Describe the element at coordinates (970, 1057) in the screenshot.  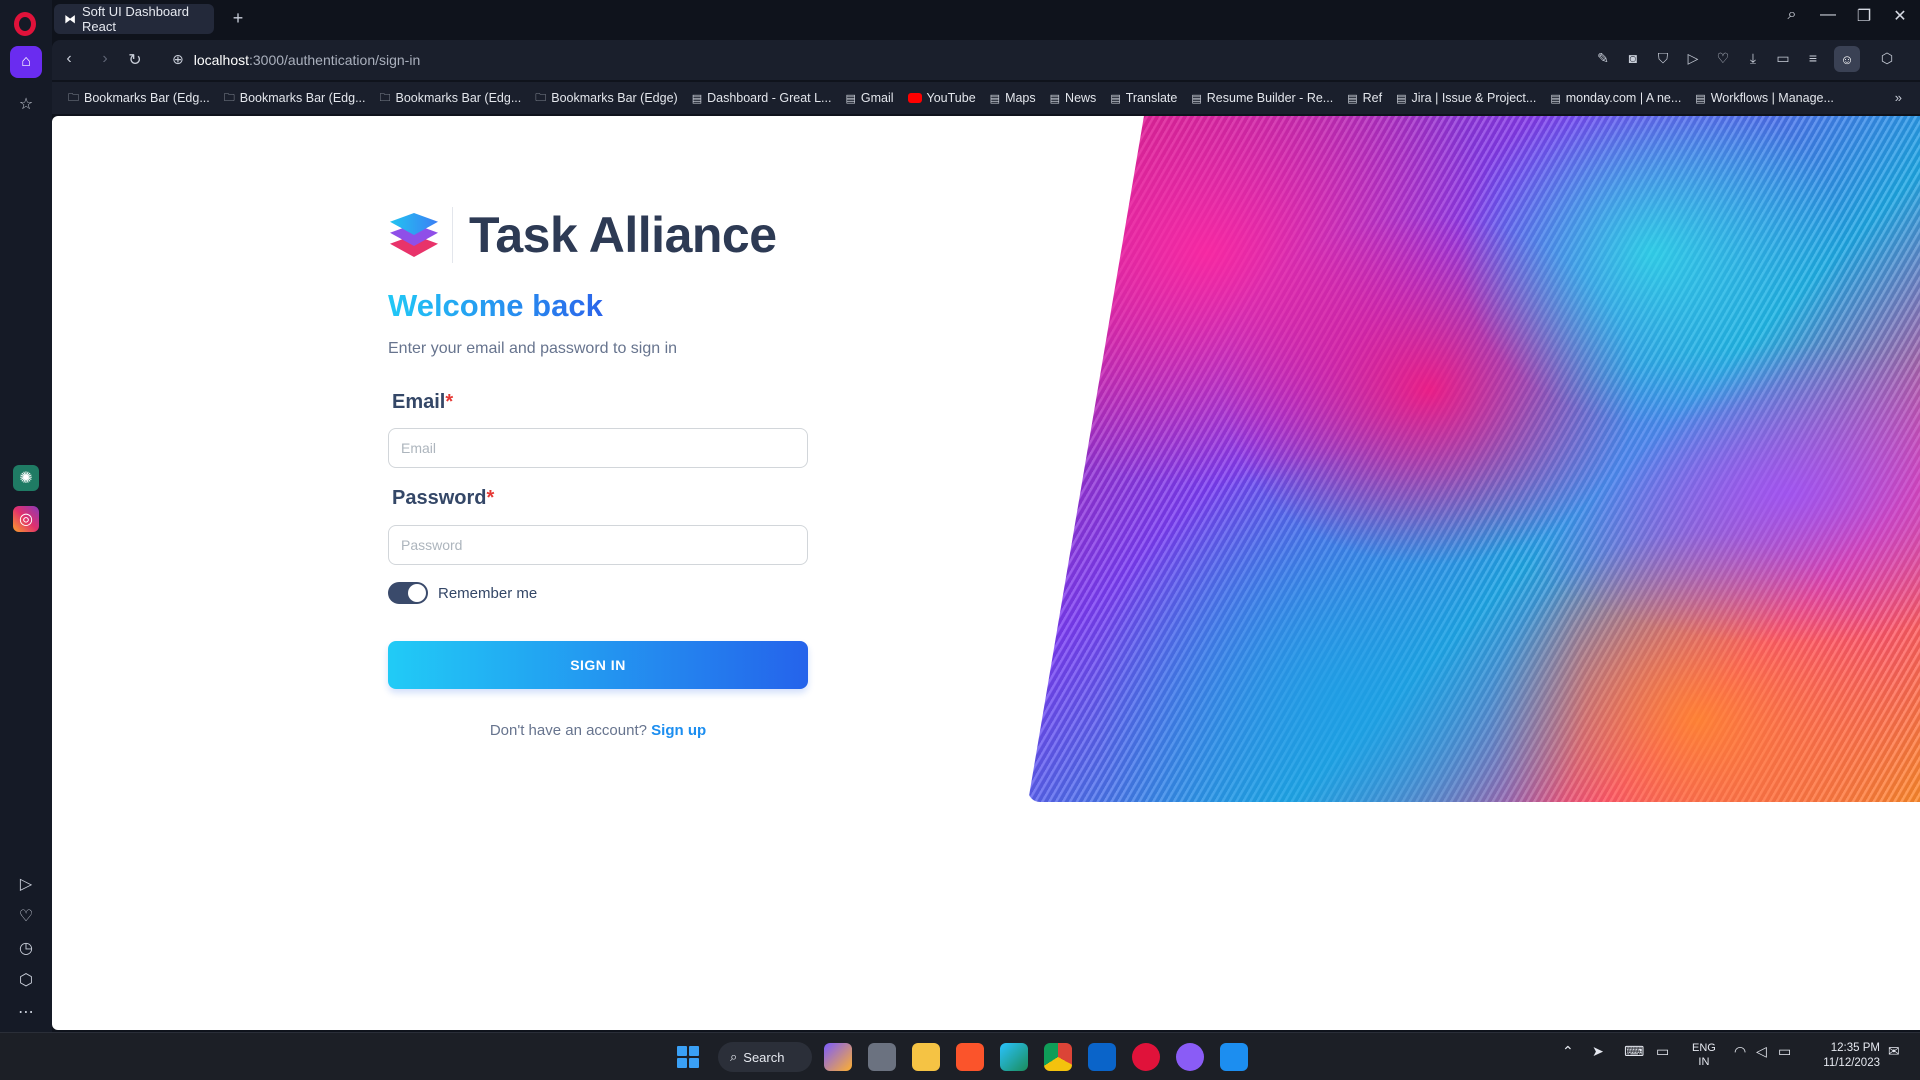
I see `brave-icon` at that location.